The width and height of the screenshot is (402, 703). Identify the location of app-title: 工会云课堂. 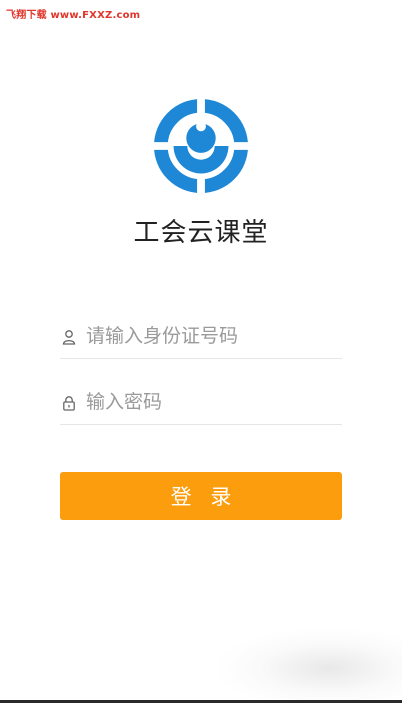
(201, 233).